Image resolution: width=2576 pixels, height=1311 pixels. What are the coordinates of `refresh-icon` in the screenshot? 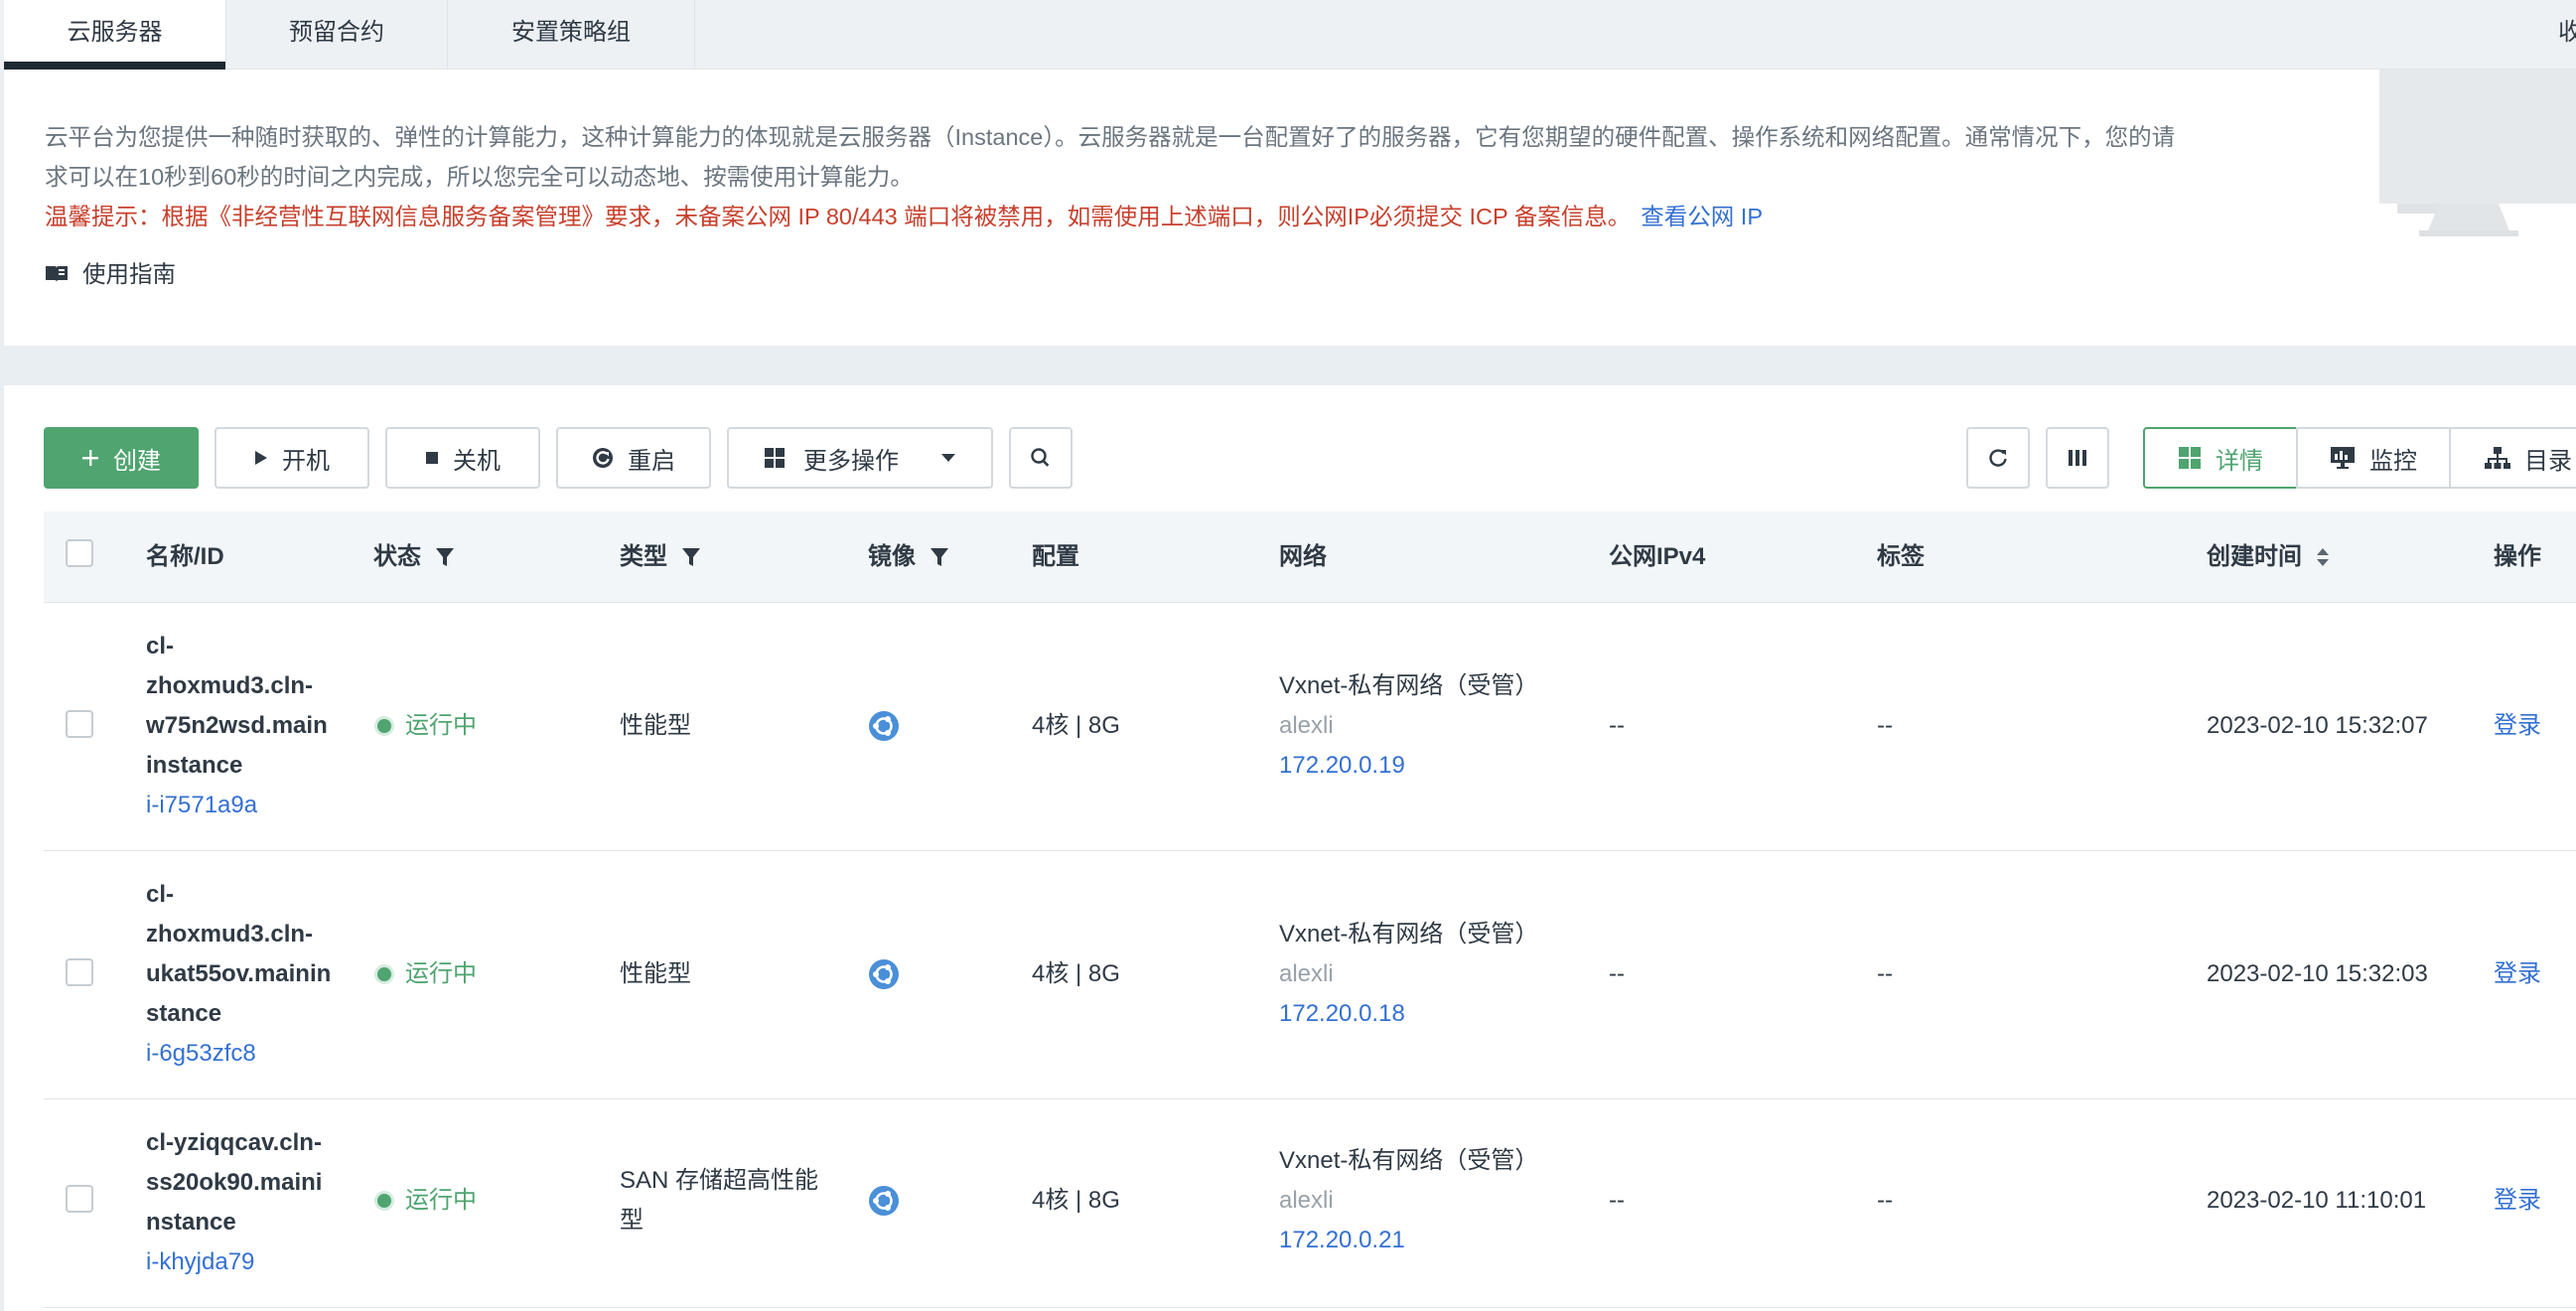 It's located at (1998, 458).